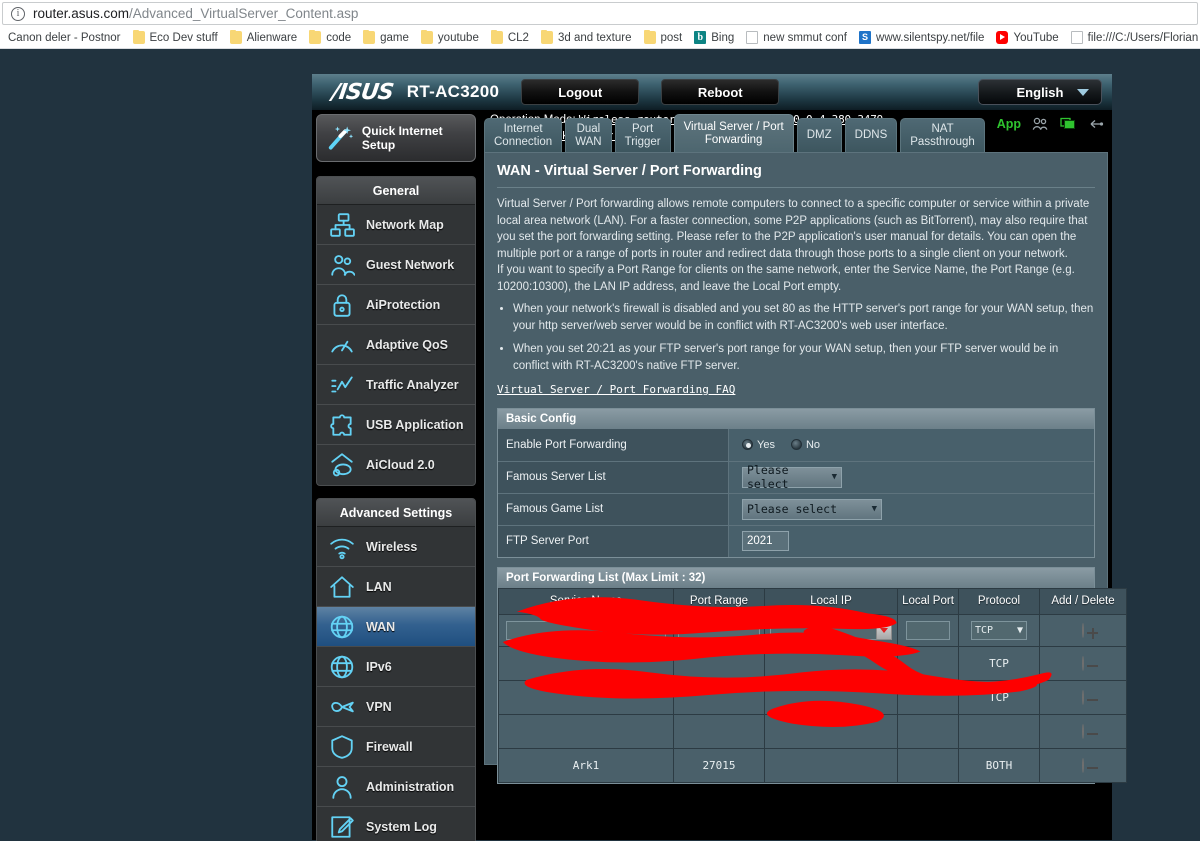  Describe the element at coordinates (396, 465) in the screenshot. I see `sidebar-item-aicloud-2-0: AiCloud 2.0` at that location.